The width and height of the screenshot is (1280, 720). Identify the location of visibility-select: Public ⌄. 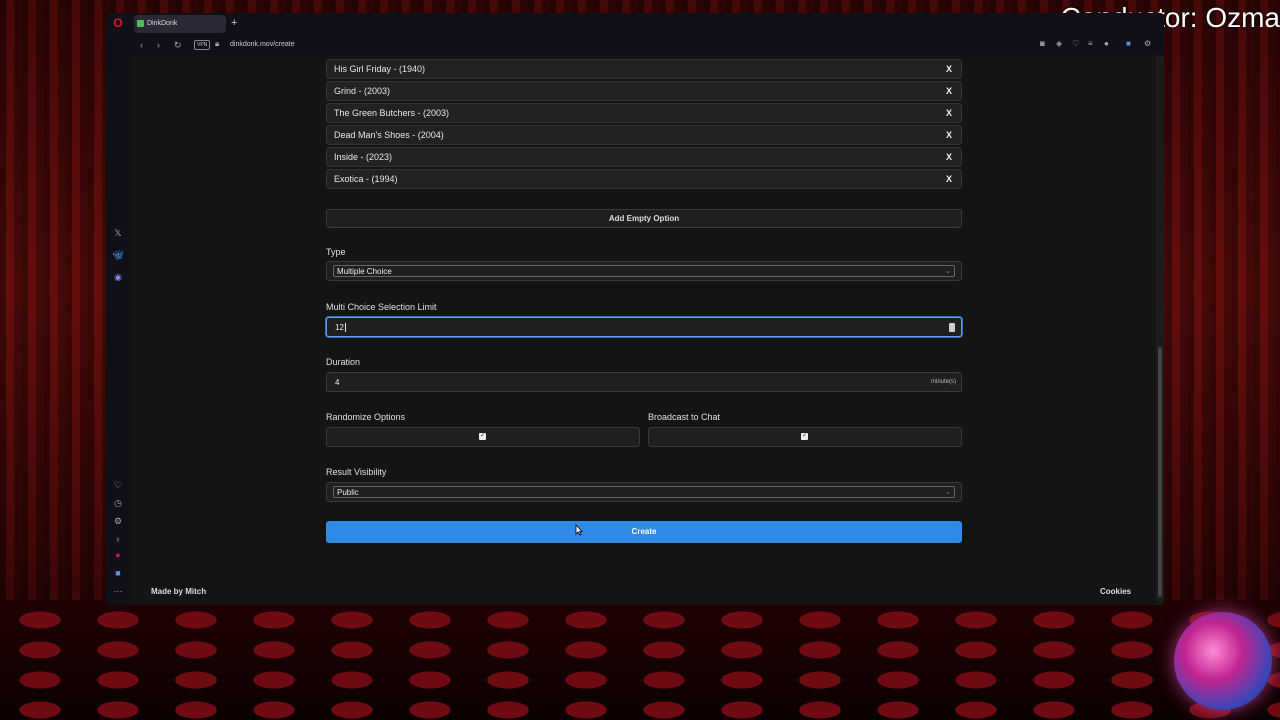
(644, 492).